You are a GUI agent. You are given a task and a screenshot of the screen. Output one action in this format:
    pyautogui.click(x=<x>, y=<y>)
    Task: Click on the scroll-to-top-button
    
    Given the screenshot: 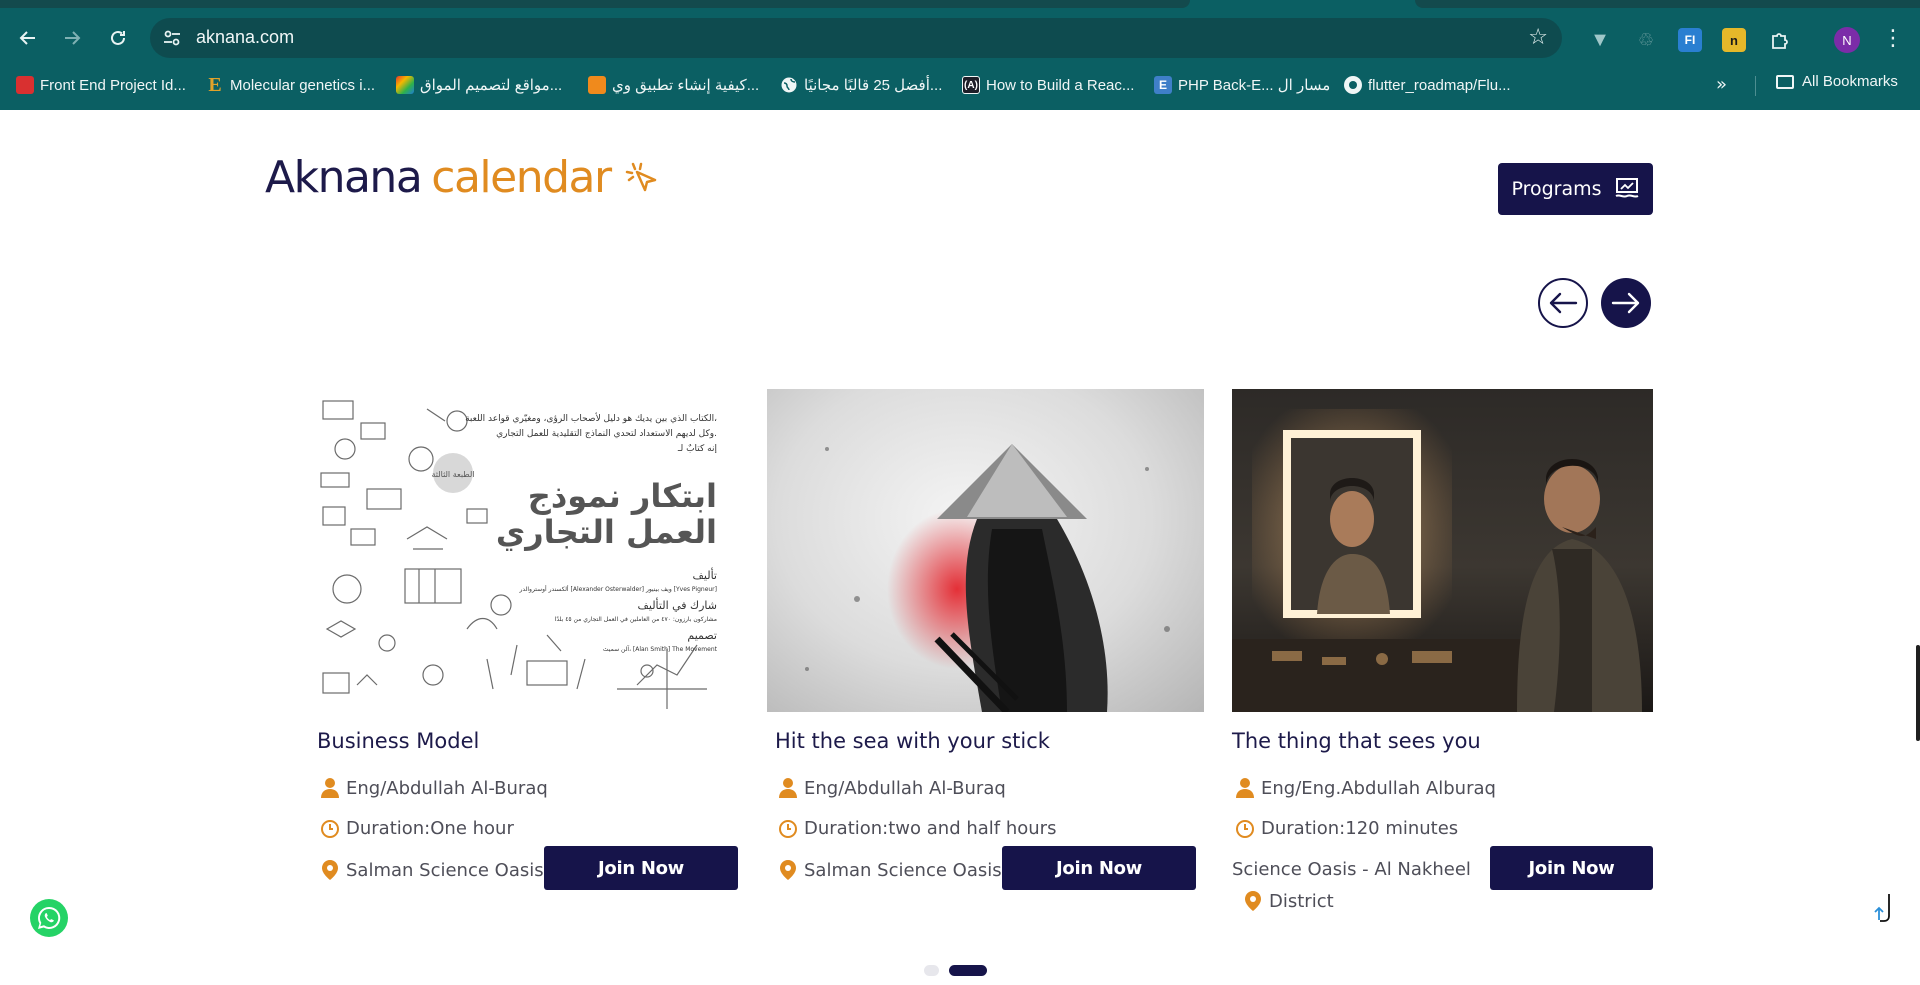 What is the action you would take?
    pyautogui.click(x=1880, y=907)
    